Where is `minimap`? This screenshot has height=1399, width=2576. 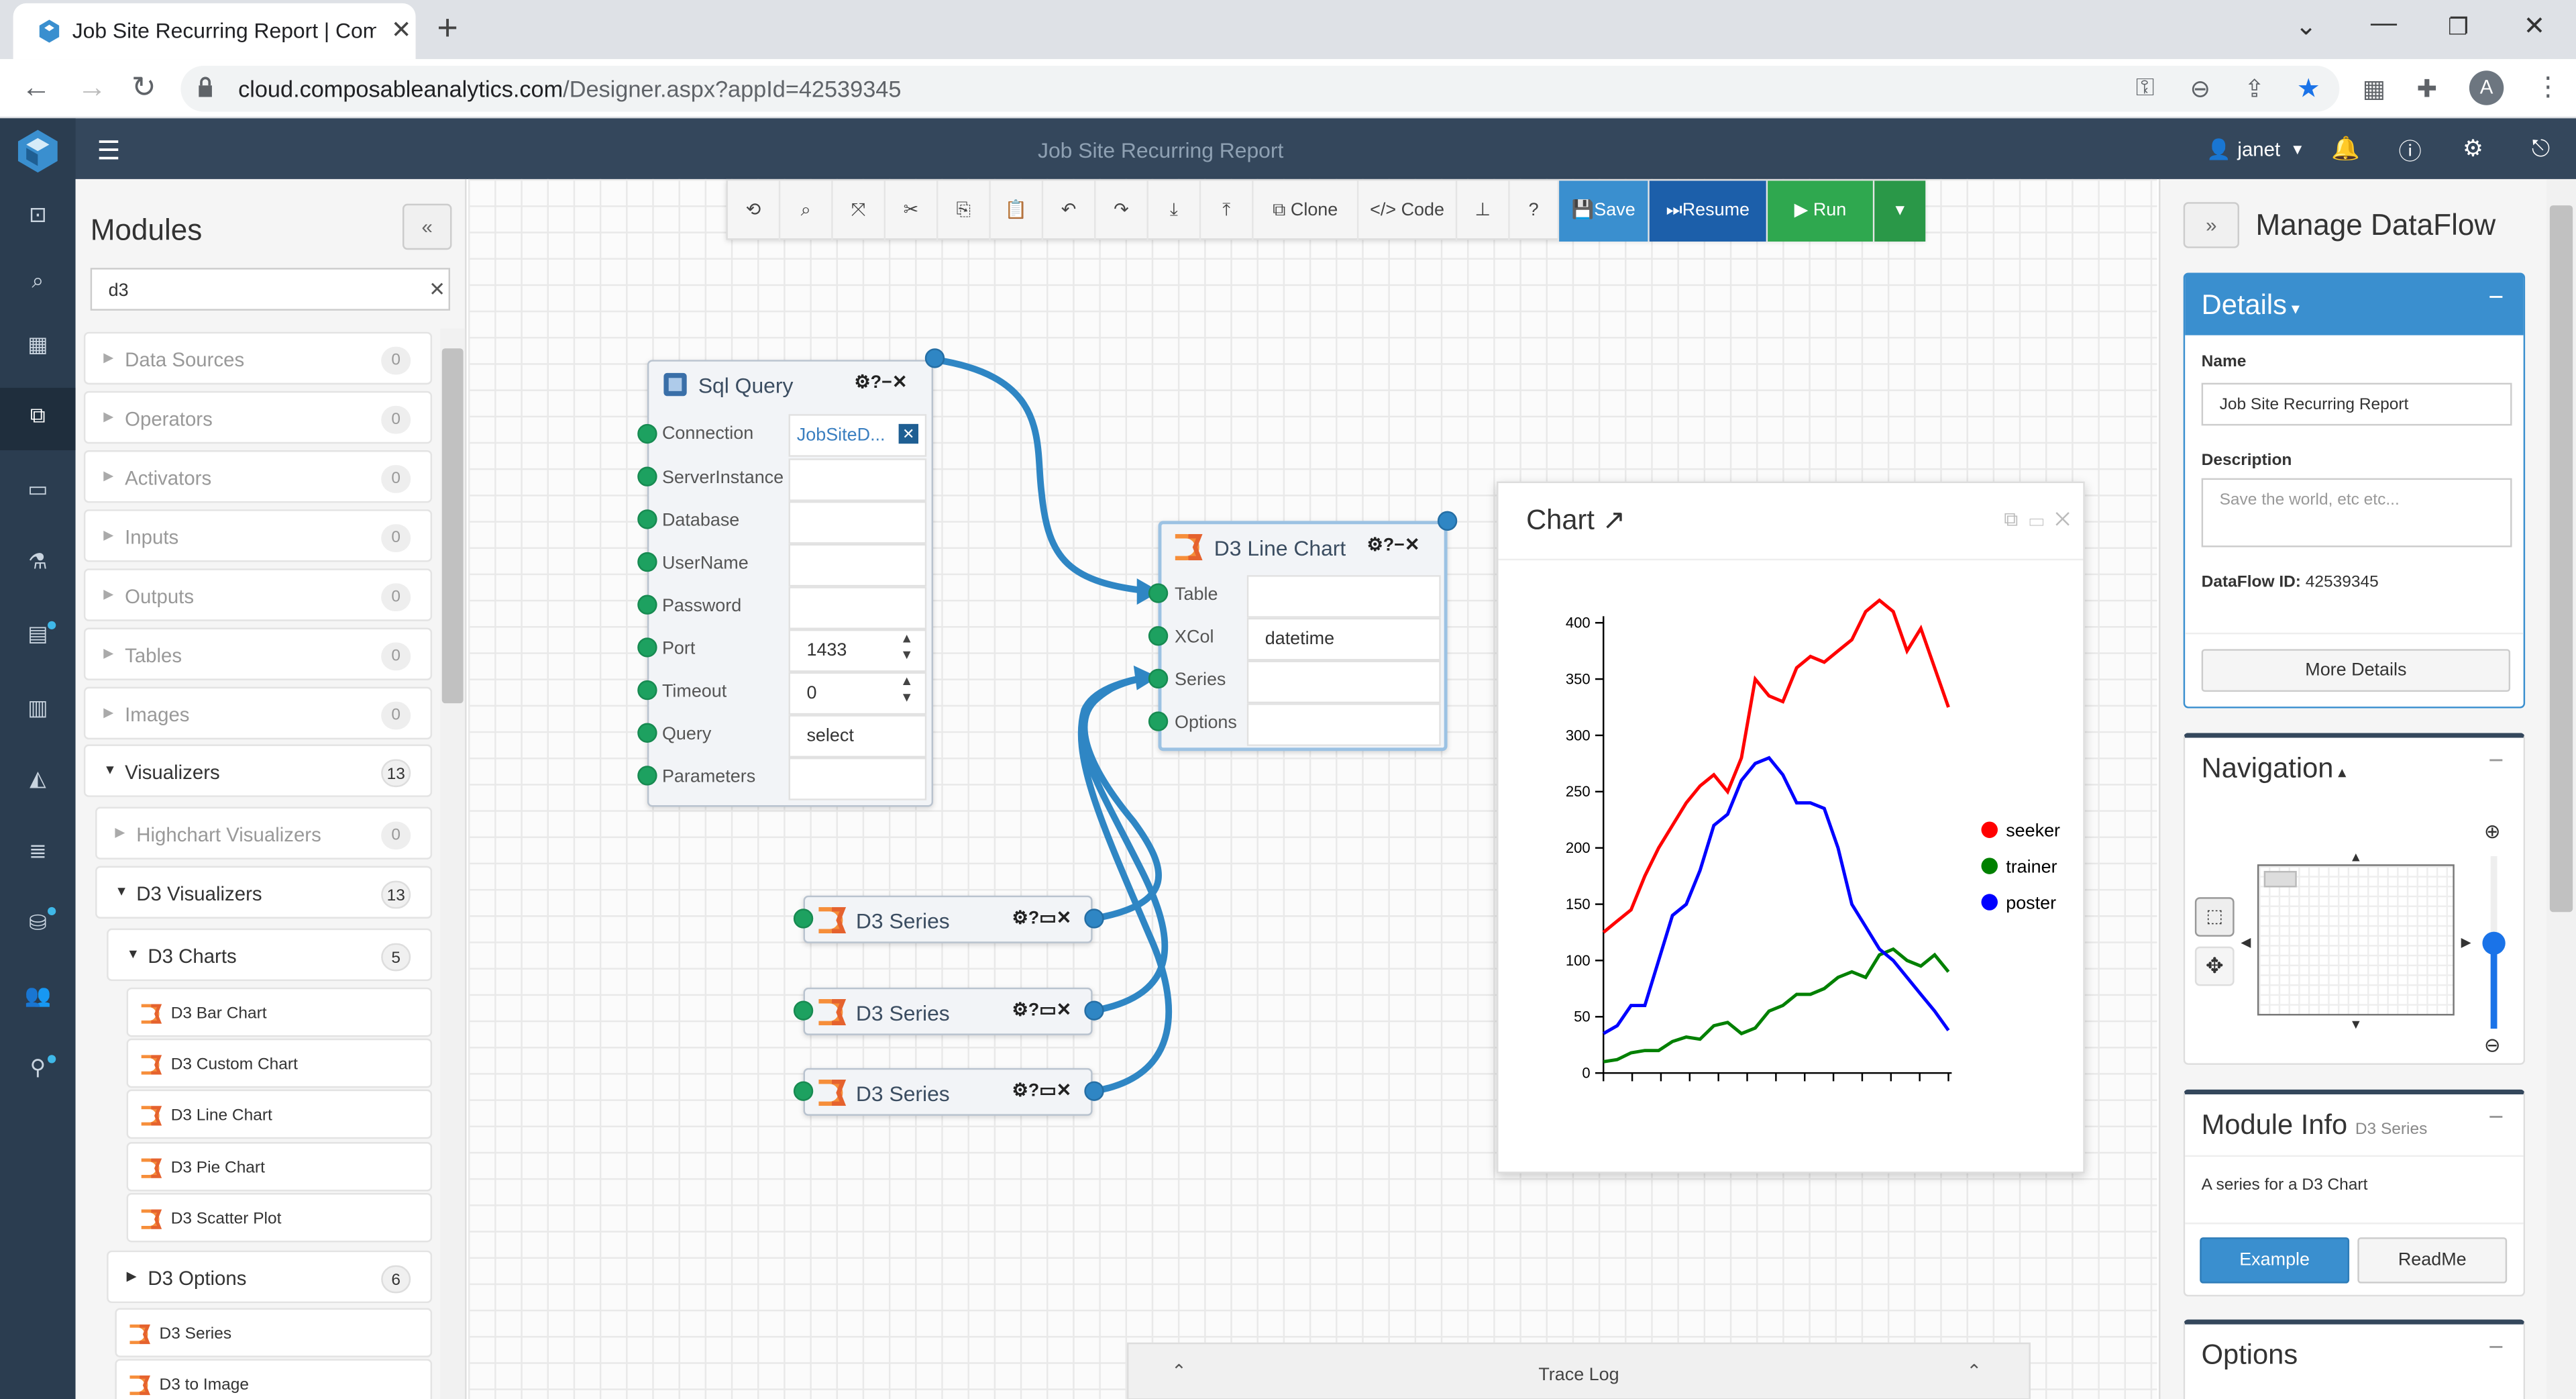 minimap is located at coordinates (2356, 940).